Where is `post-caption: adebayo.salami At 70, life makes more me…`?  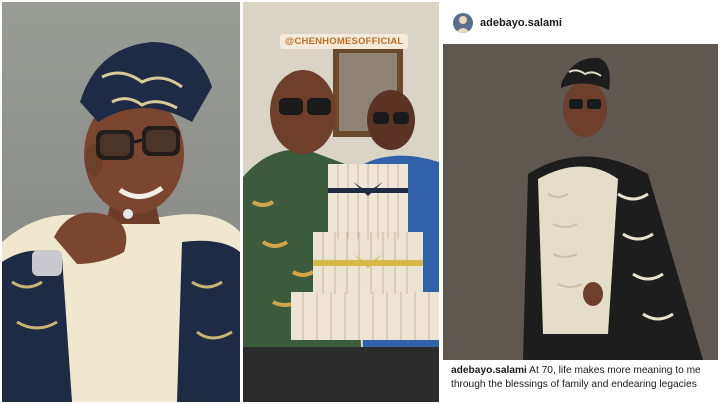
post-caption: adebayo.salami At 70, life makes more me… is located at coordinates (584, 378).